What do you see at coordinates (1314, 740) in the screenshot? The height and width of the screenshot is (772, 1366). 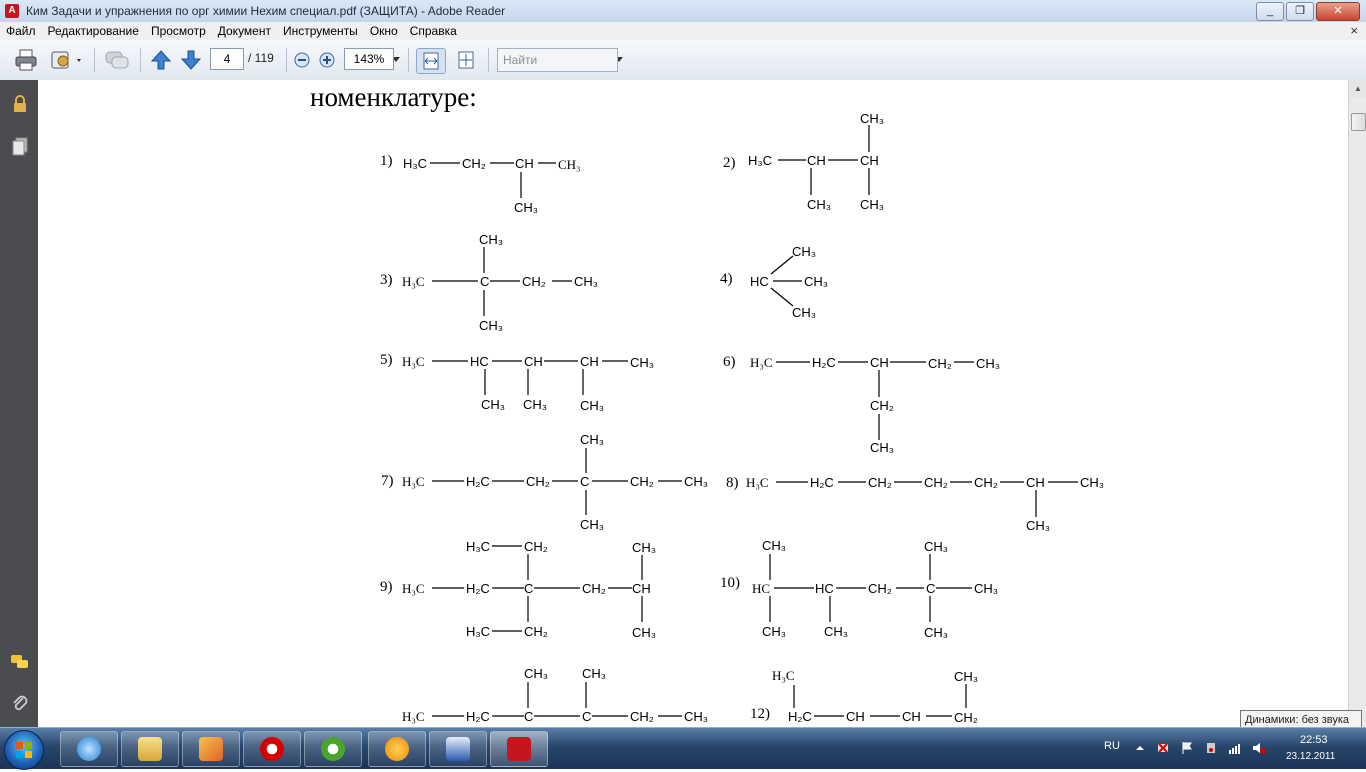 I see `clock-time: 22:53` at bounding box center [1314, 740].